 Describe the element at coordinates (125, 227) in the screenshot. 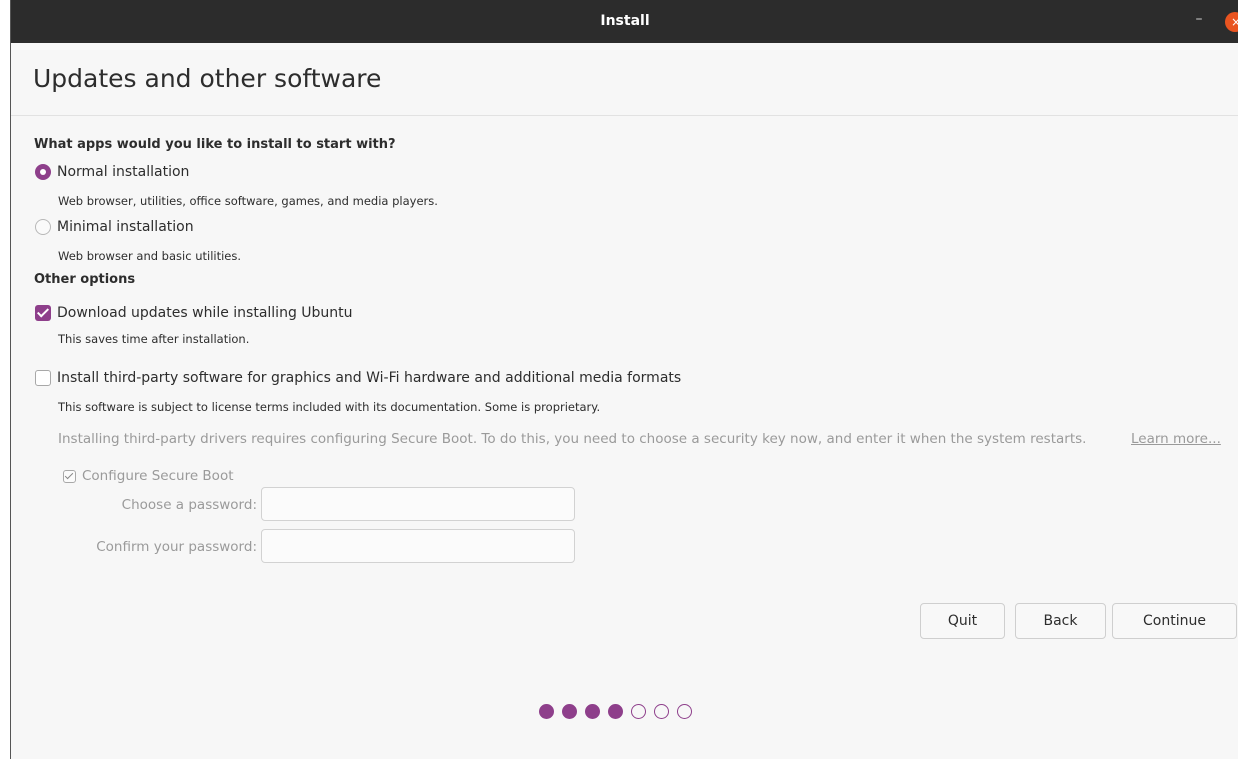

I see `minimal-installation-label: Minimal installation` at that location.